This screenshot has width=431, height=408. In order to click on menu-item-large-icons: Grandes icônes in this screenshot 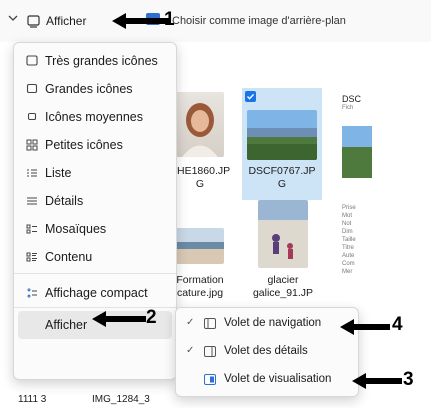, I will do `click(95, 89)`.